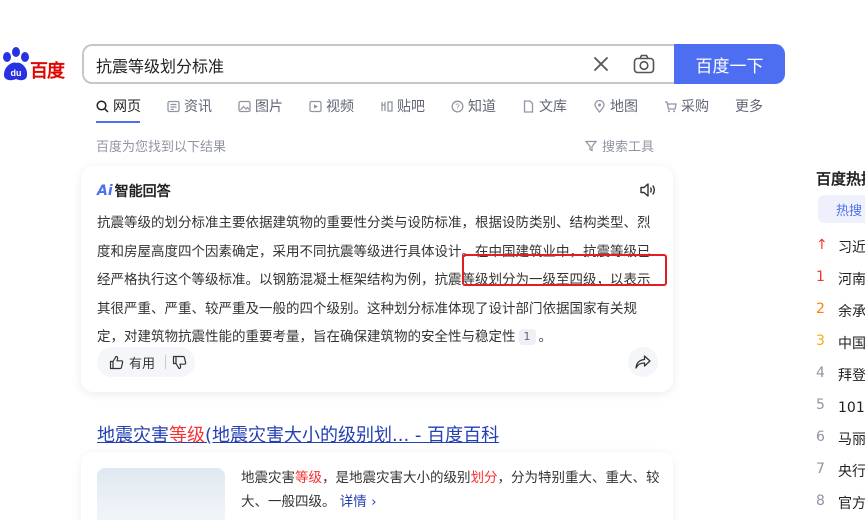  I want to click on tab-images: 图片, so click(260, 106).